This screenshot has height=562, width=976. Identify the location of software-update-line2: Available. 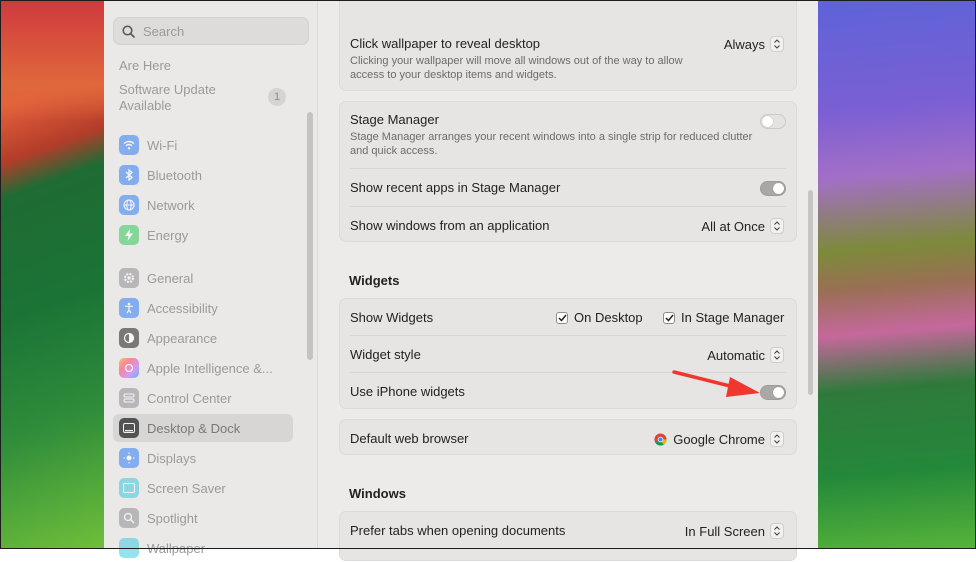
(145, 105).